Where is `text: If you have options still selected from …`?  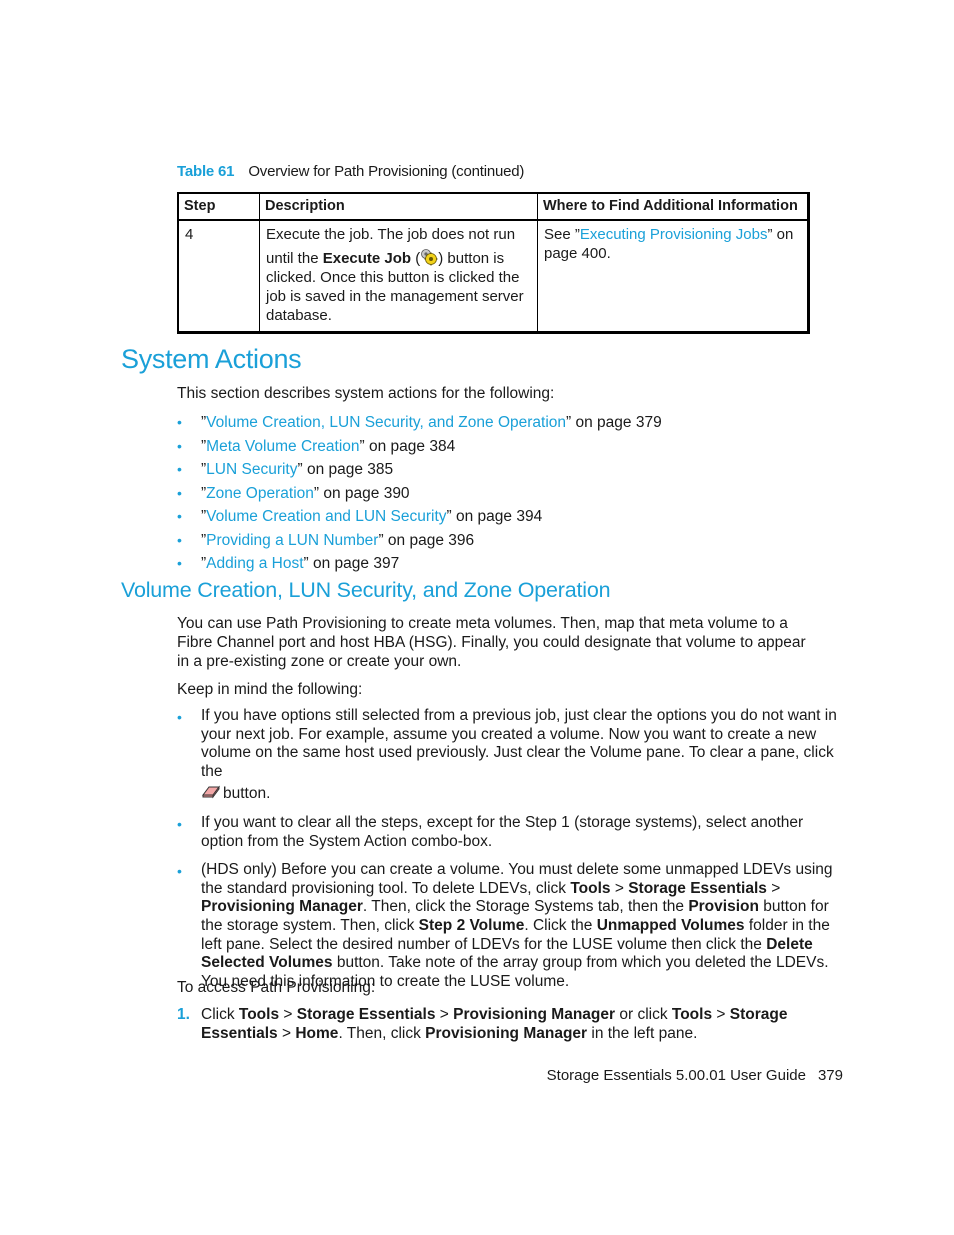 text: If you have options still selected from … is located at coordinates (519, 743).